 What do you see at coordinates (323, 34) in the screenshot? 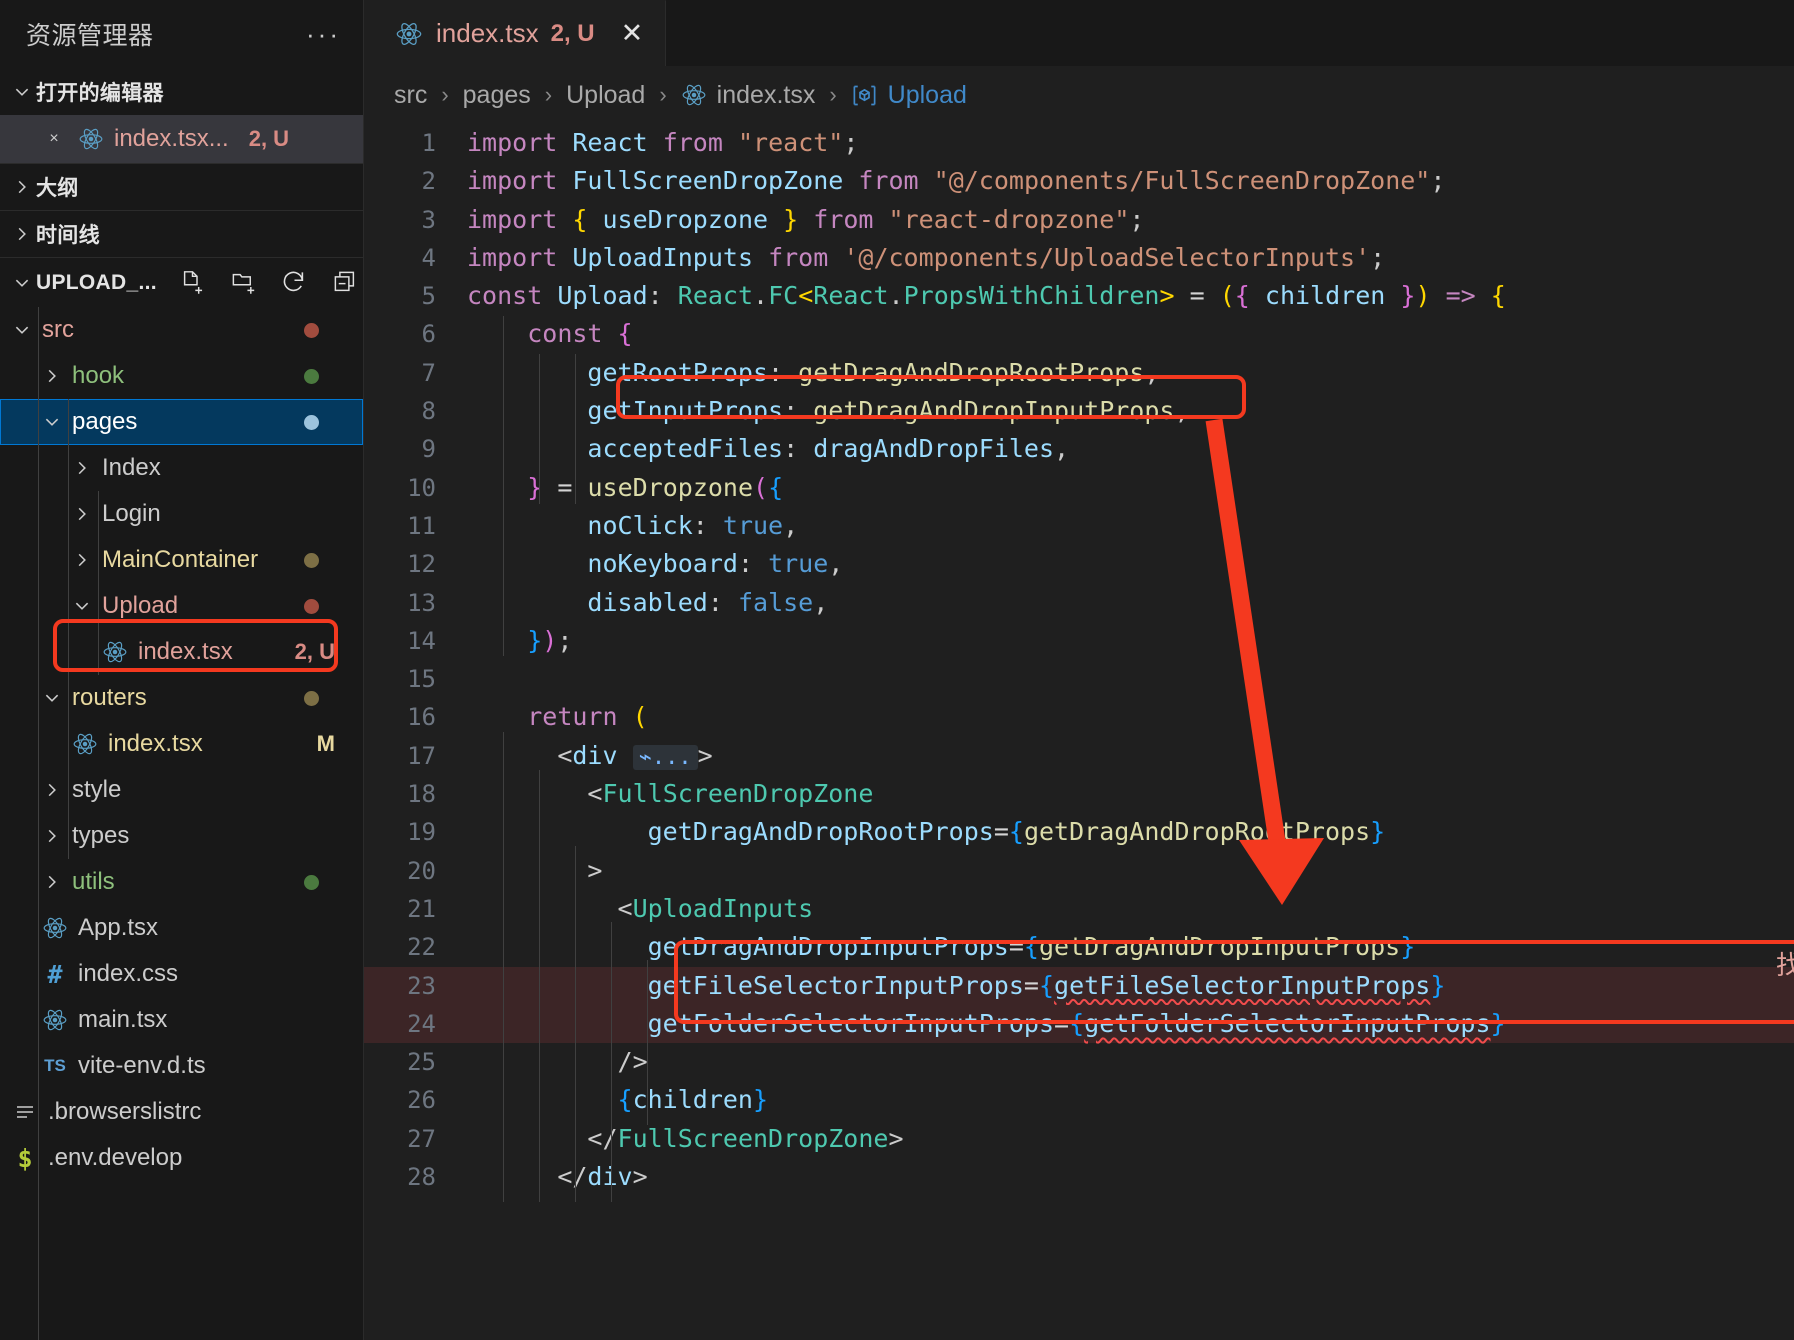
I see `explorer-more-actions-icon: ···` at bounding box center [323, 34].